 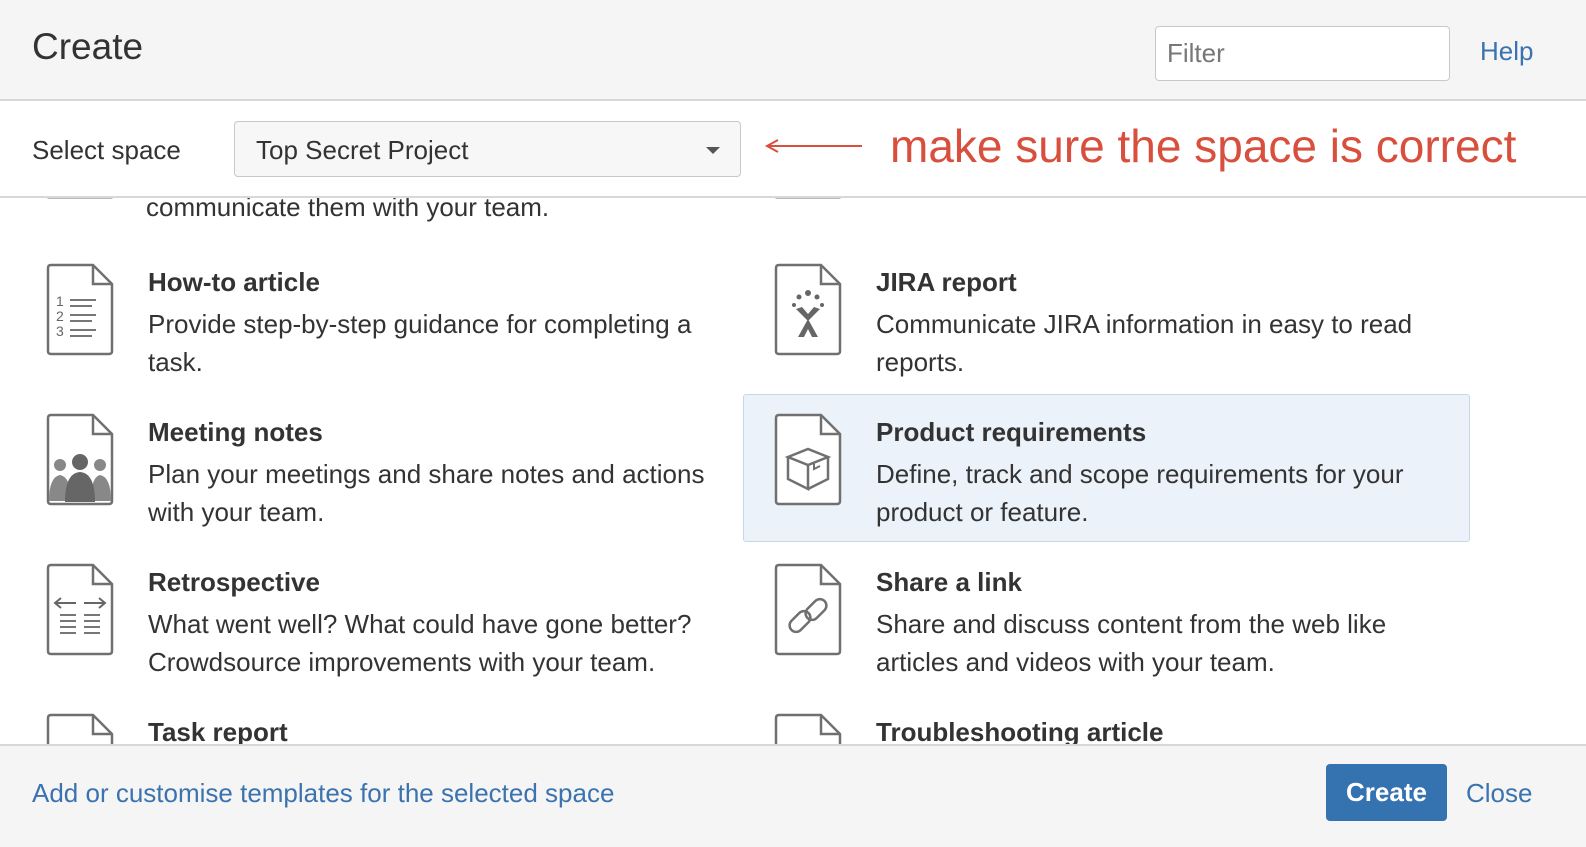 I want to click on template-name: Share a link, so click(x=949, y=582).